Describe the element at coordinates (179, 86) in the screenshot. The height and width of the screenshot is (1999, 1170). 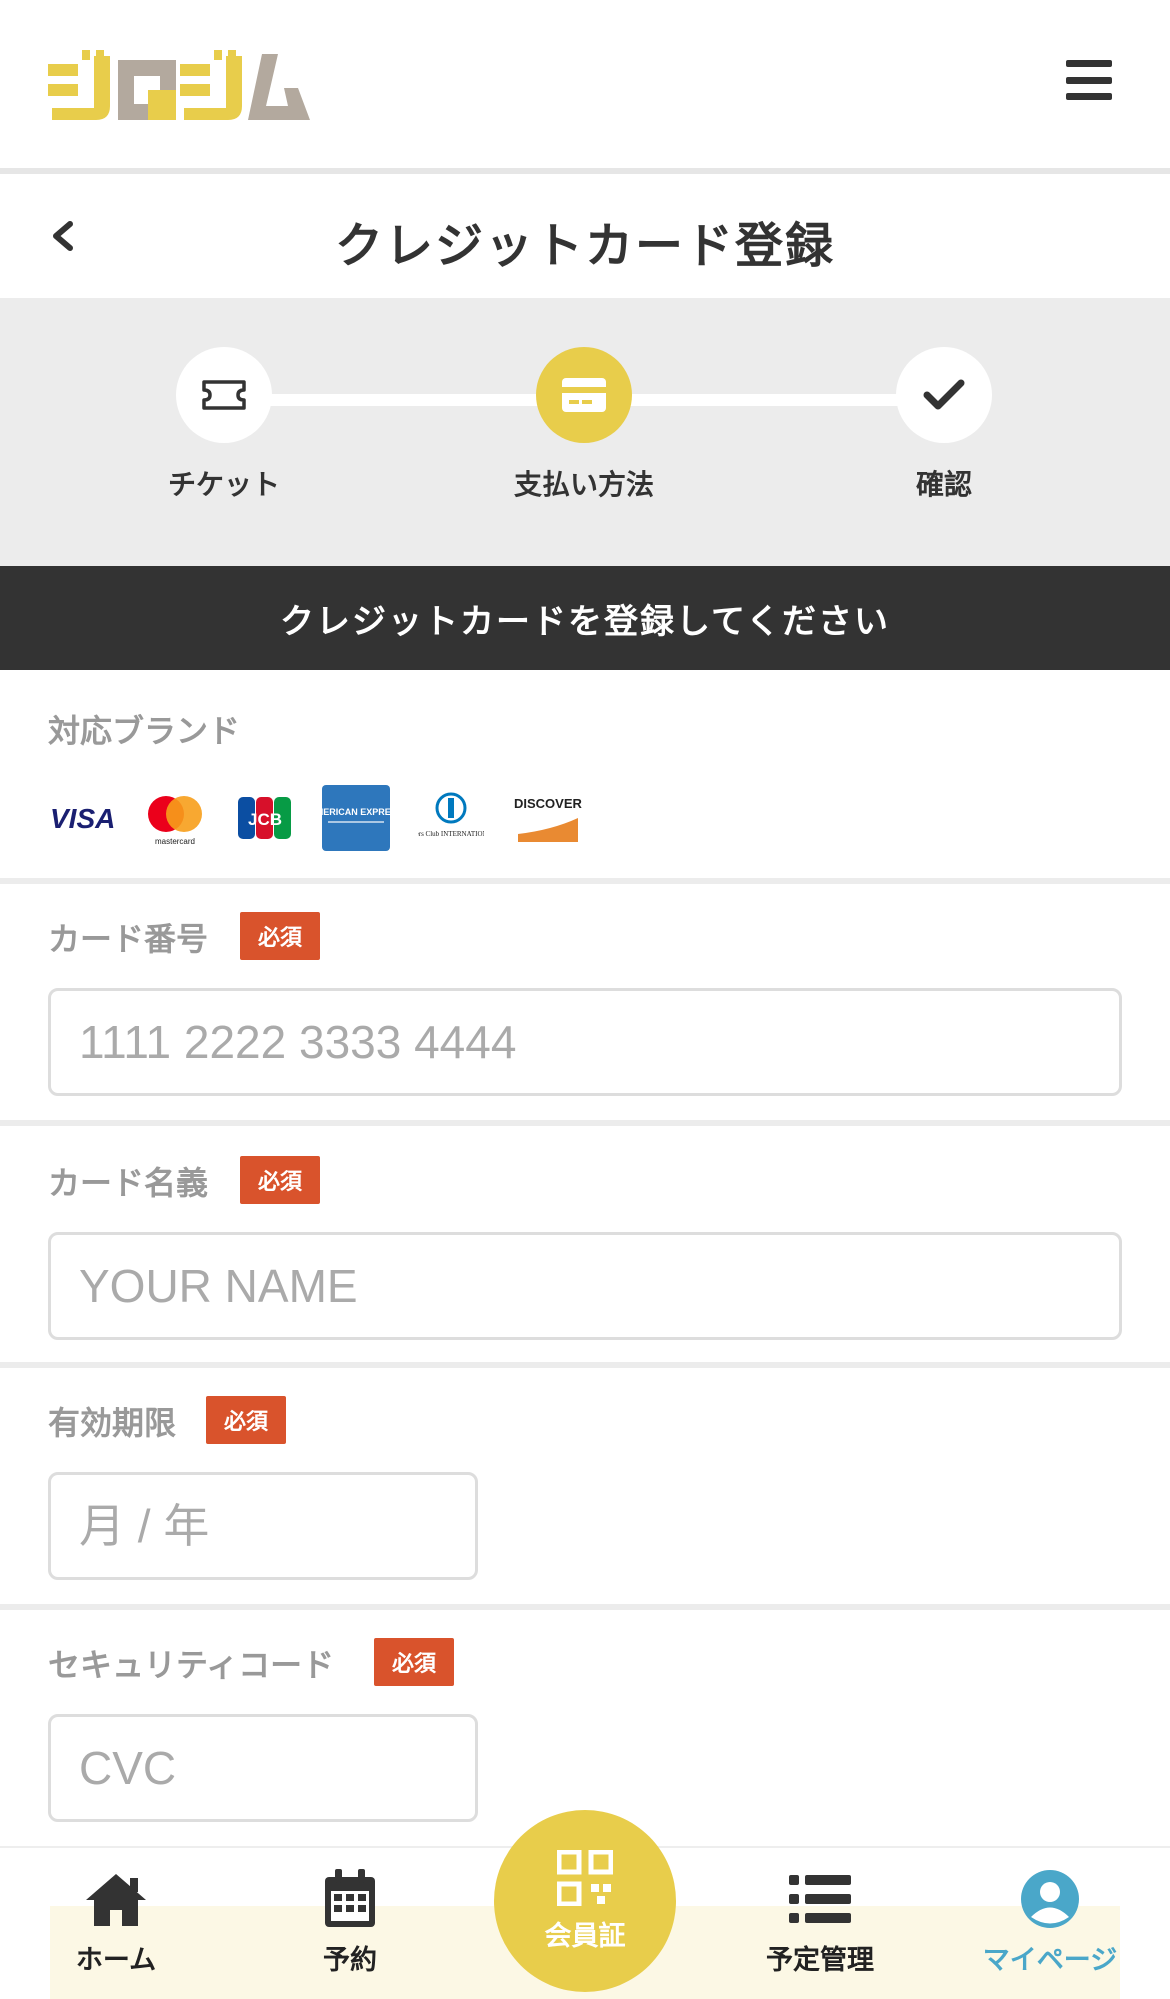
I see `logo` at that location.